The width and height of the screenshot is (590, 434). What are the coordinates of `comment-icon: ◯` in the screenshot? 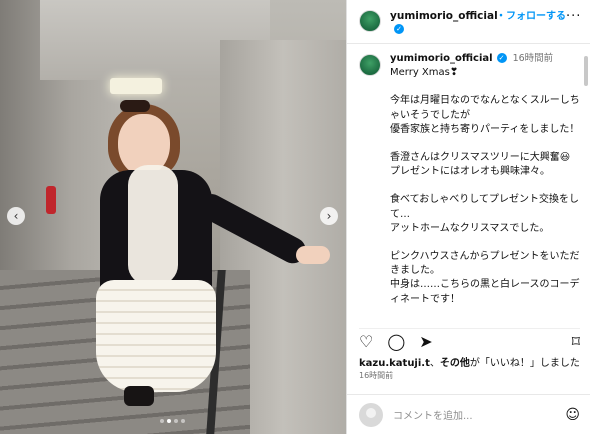 It's located at (396, 341).